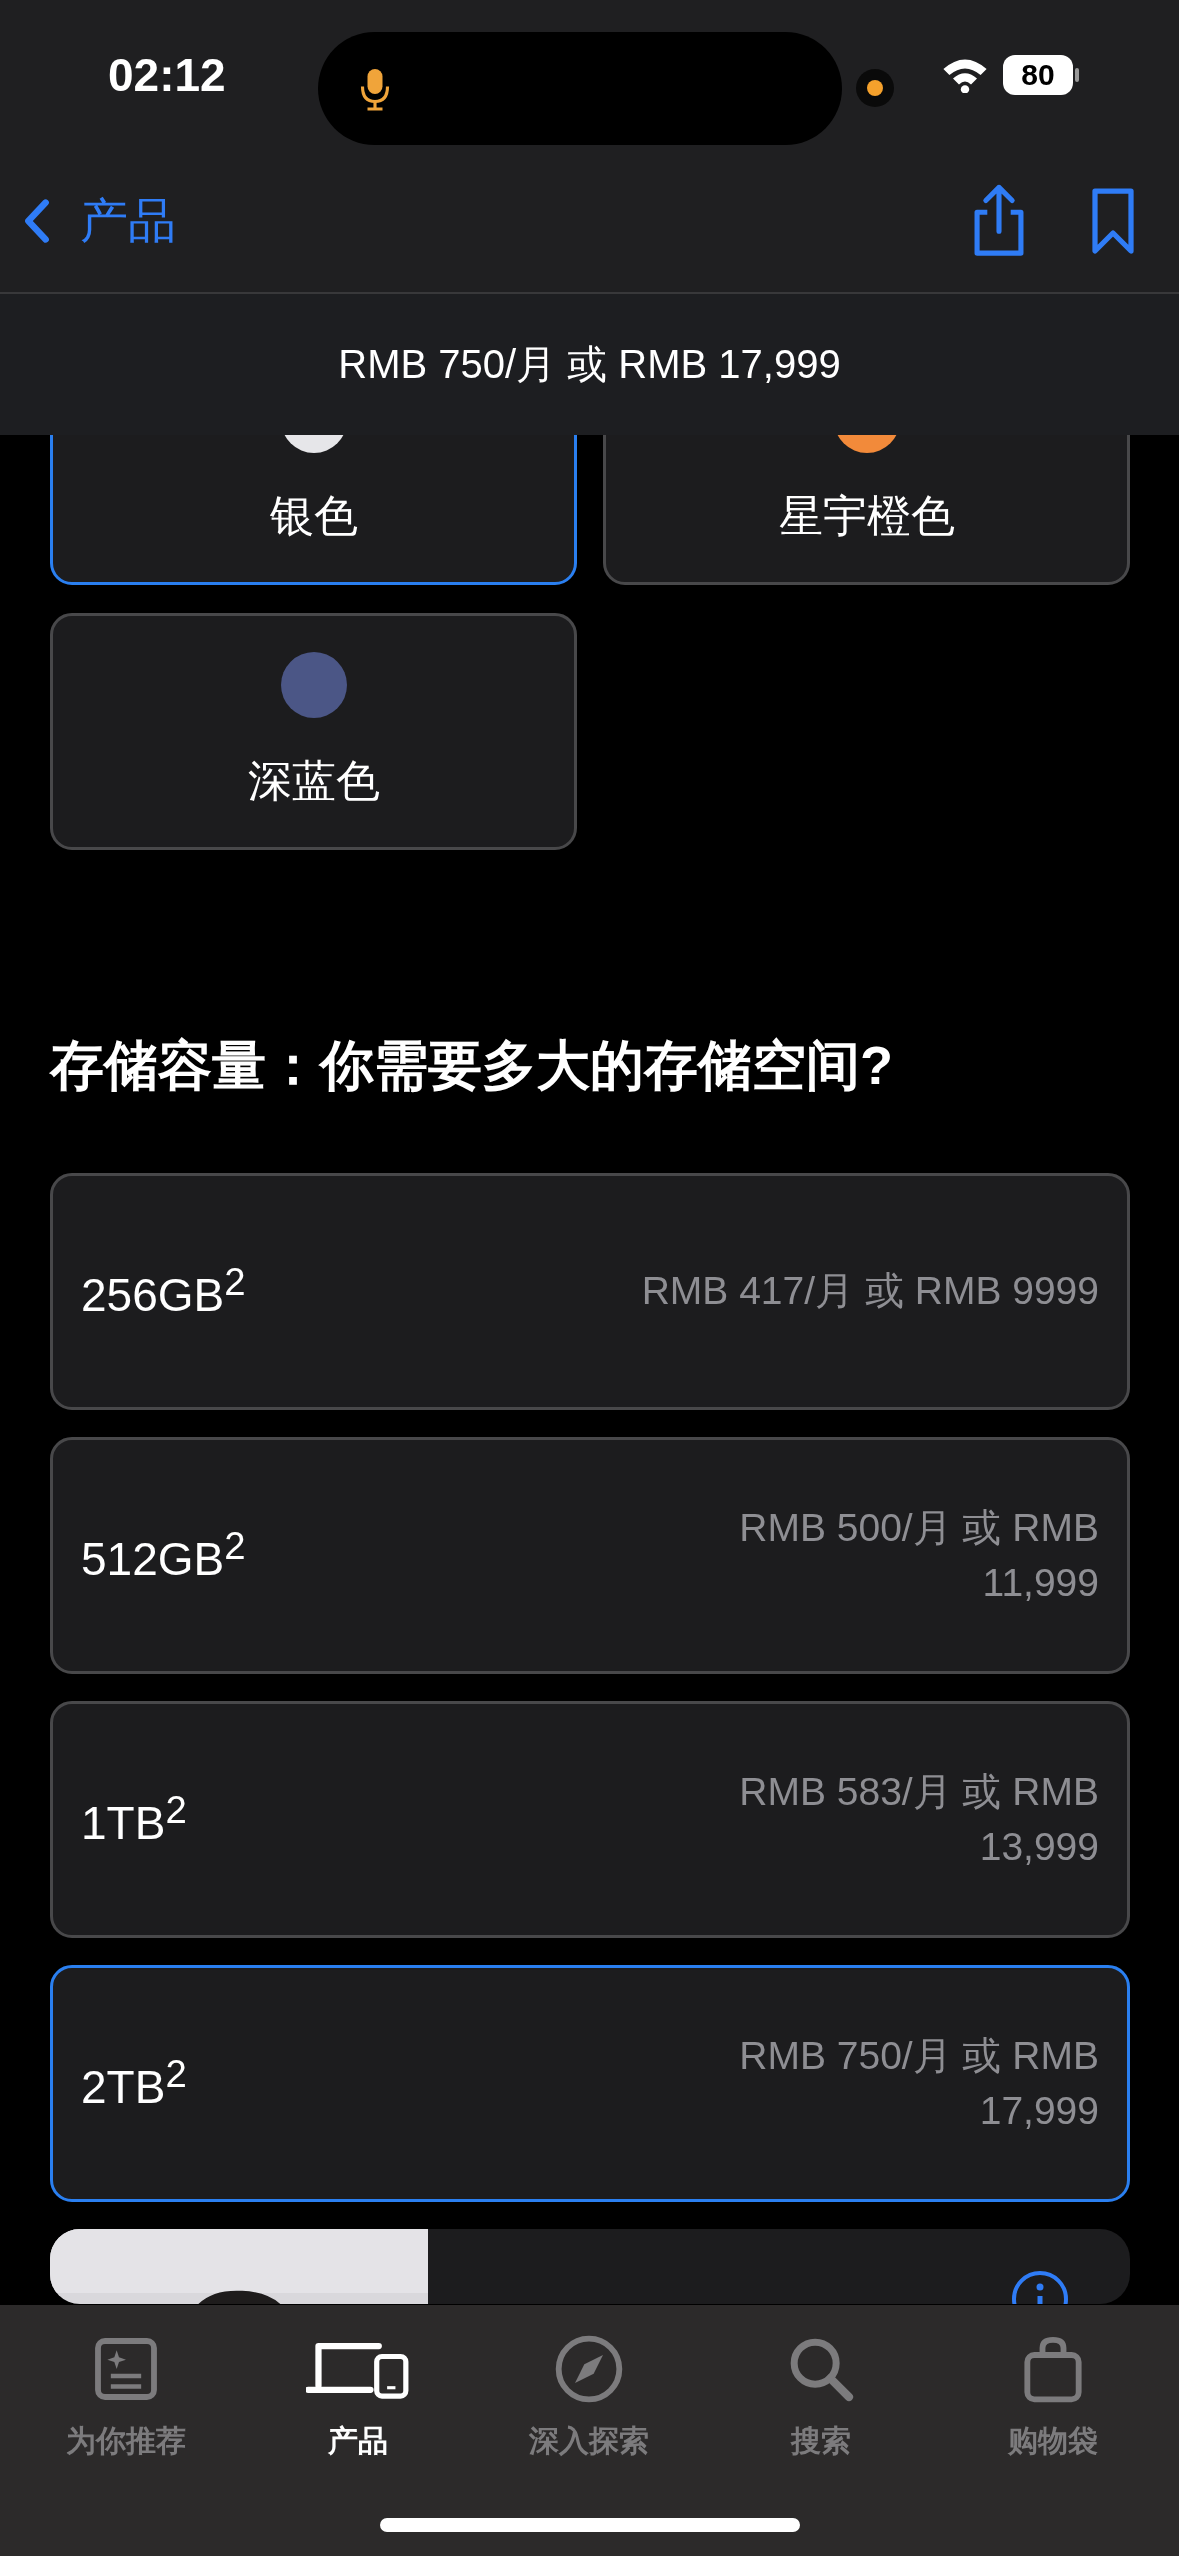  I want to click on option-price: RMB 500/月 或 RMB 11,999, so click(918, 1555).